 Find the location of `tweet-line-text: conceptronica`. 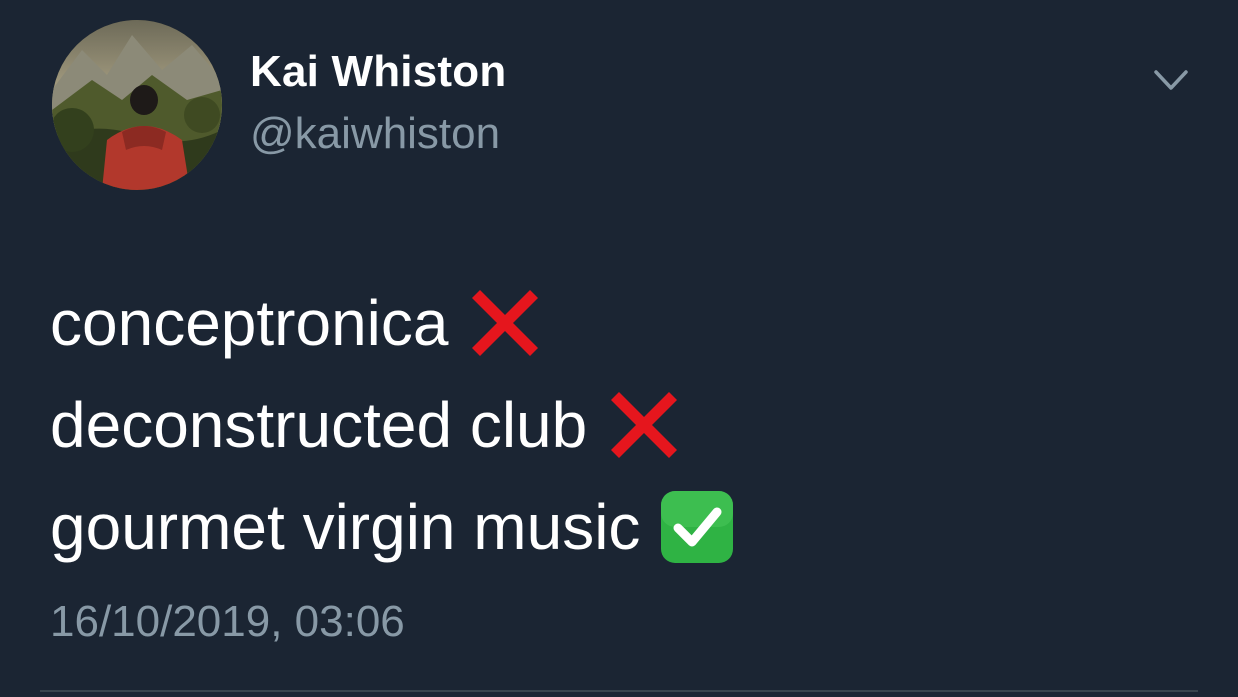

tweet-line-text: conceptronica is located at coordinates (249, 323).